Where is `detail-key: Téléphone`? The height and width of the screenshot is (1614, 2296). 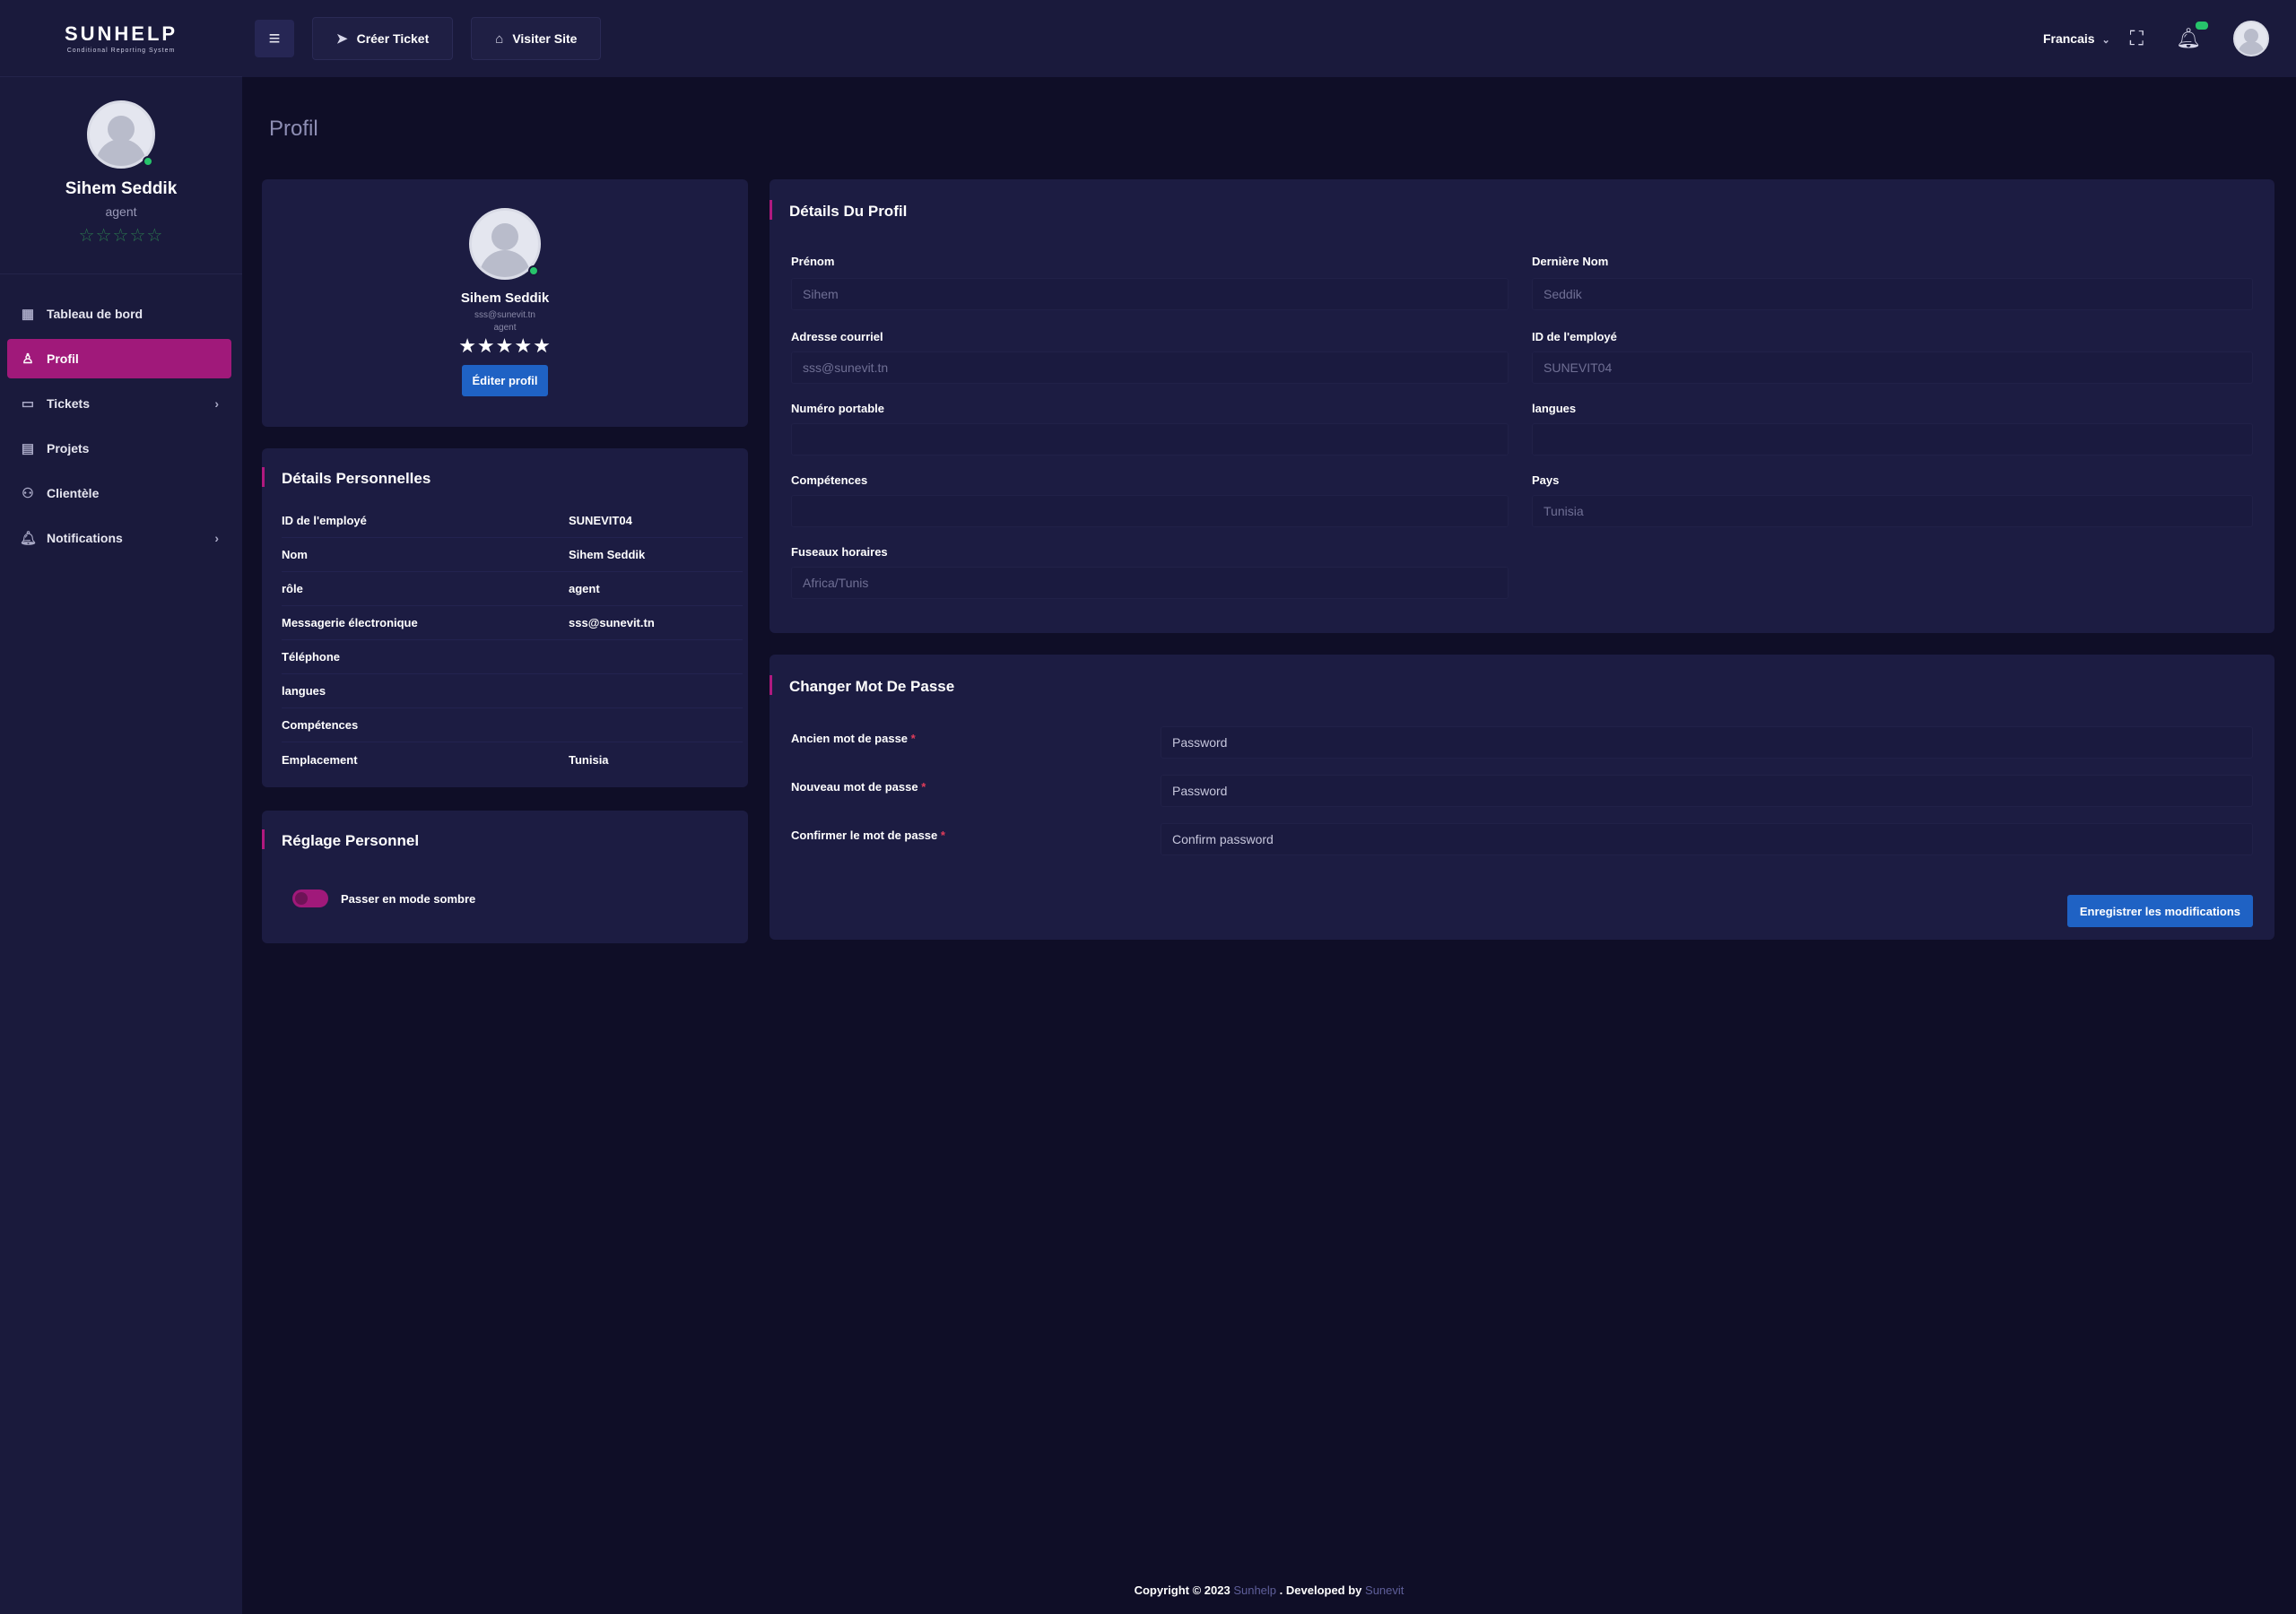 detail-key: Téléphone is located at coordinates (311, 657).